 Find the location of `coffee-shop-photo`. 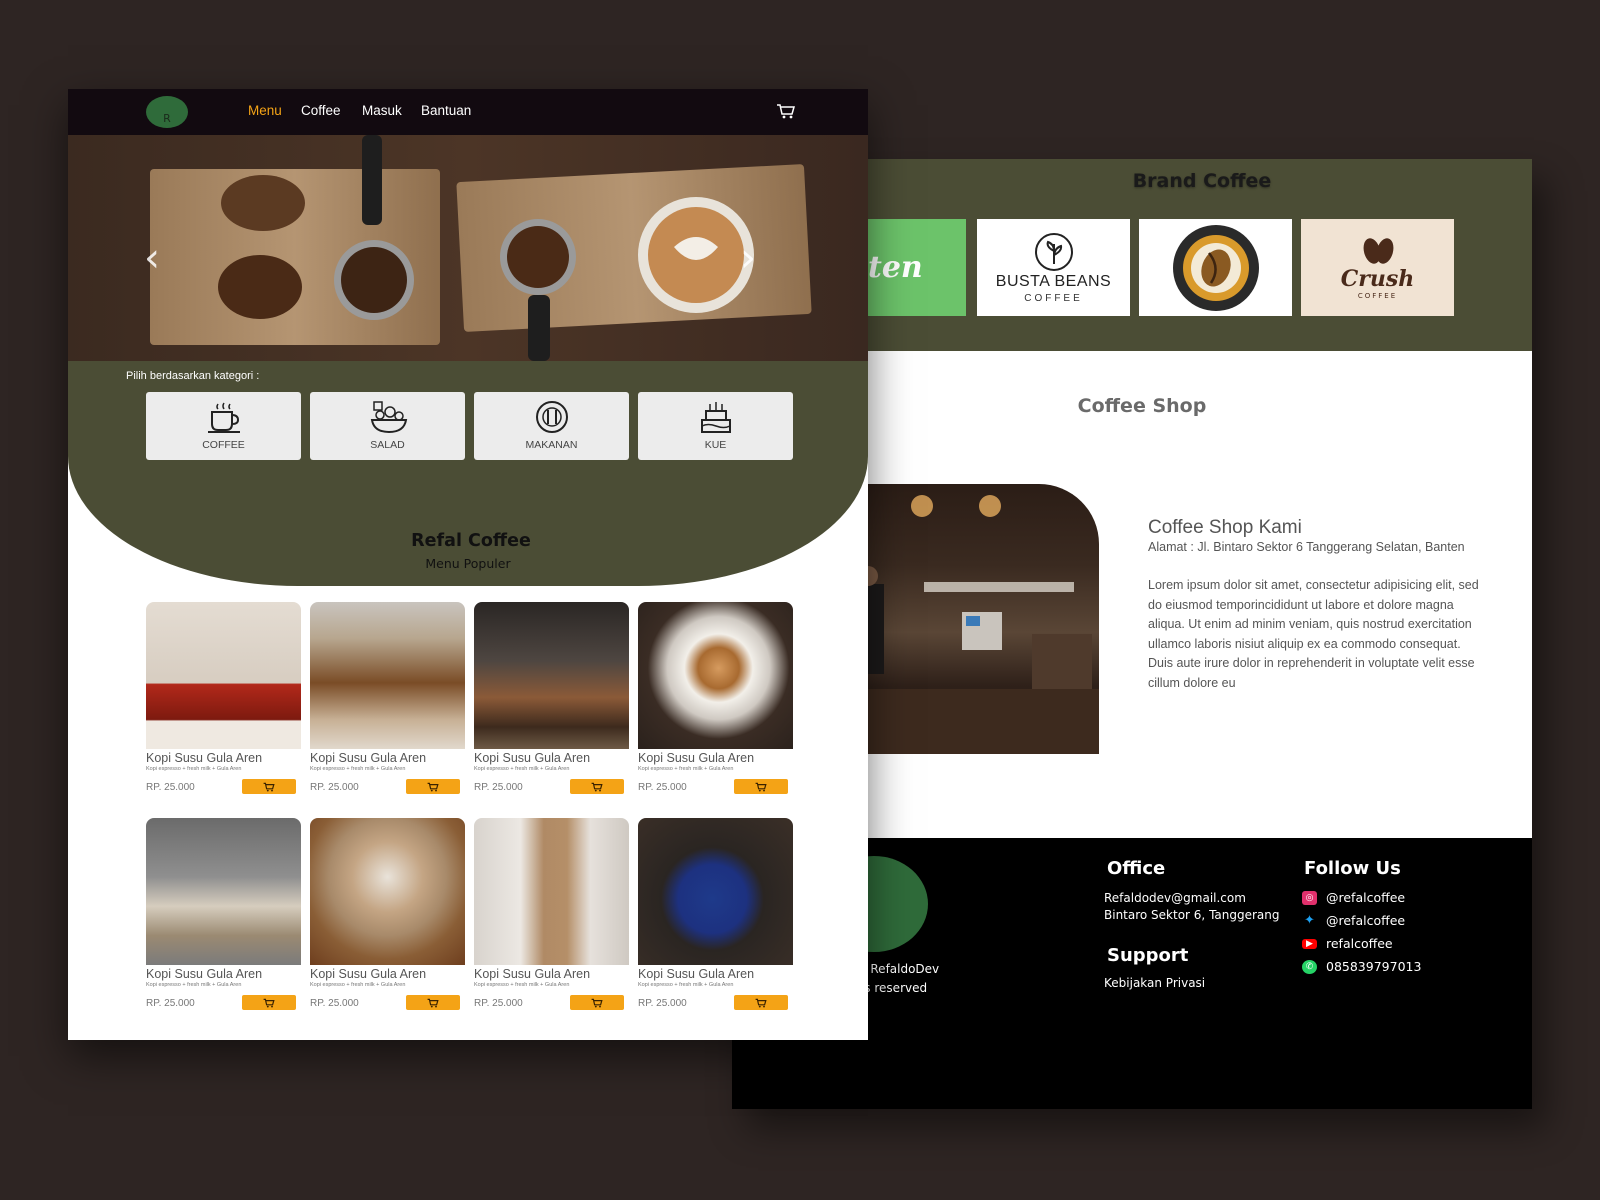

coffee-shop-photo is located at coordinates (965, 619).